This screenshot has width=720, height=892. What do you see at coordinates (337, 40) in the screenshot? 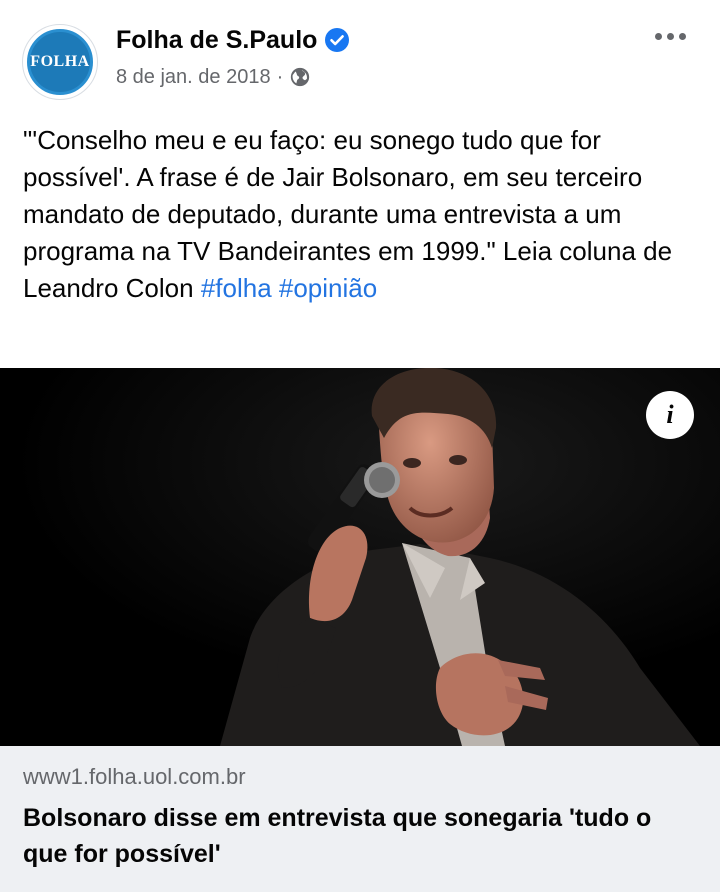
I see `verified-badge-icon` at bounding box center [337, 40].